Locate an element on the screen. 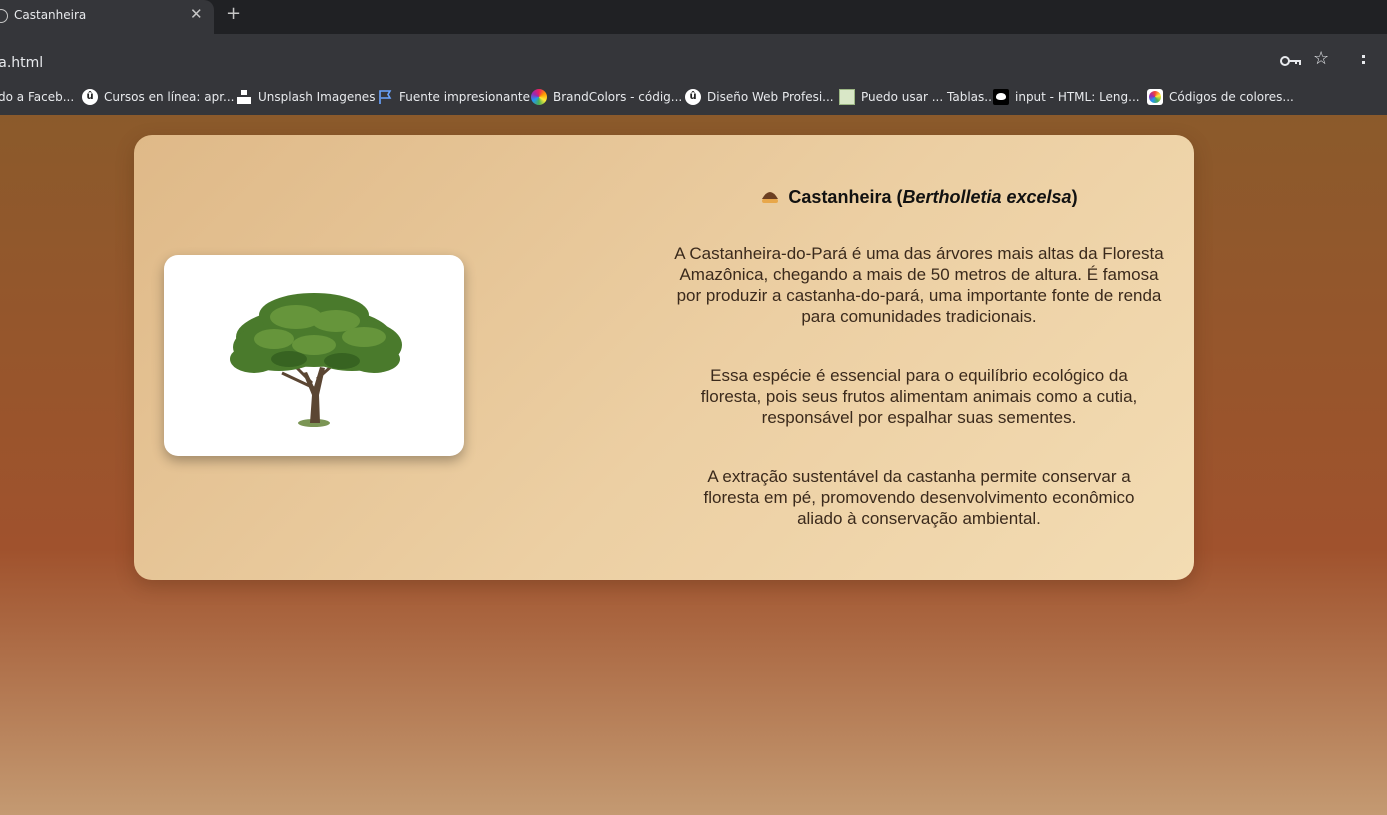  brandcolors-icon is located at coordinates (539, 97).